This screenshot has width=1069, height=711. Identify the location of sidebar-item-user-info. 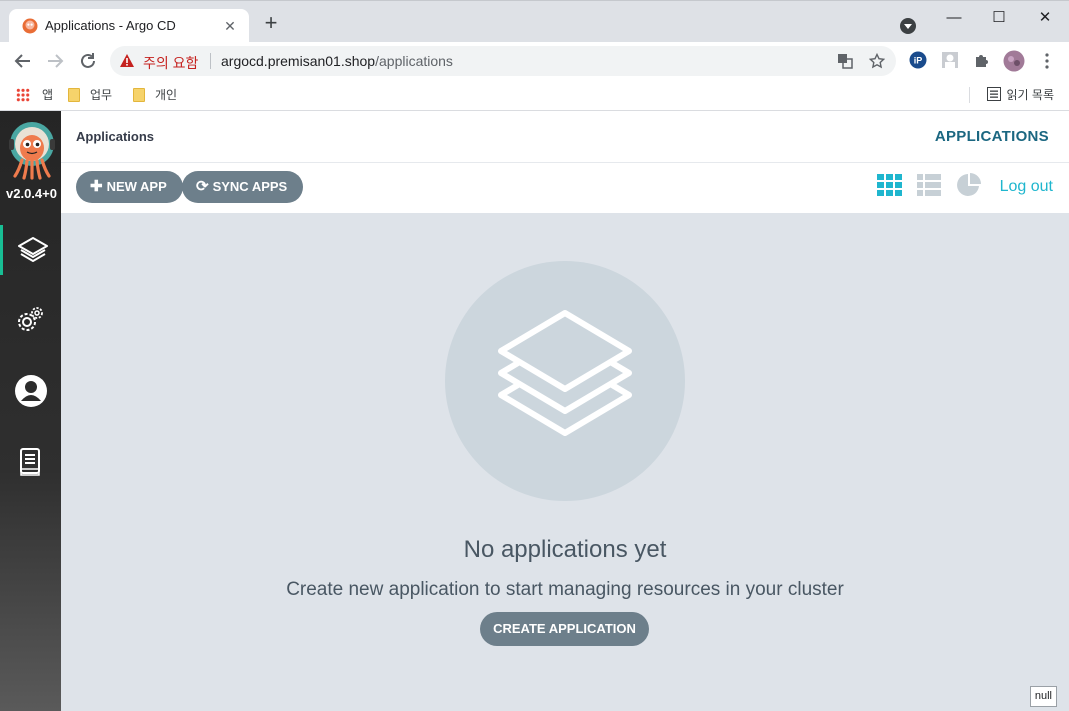
(30, 390).